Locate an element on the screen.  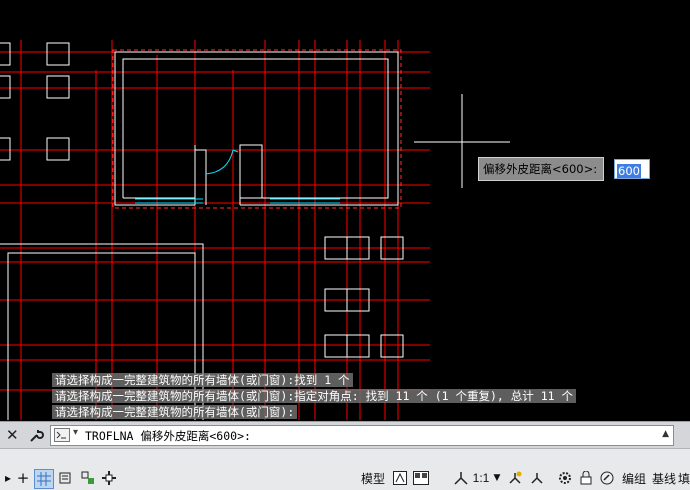
baseline-button: 基线 is located at coordinates (664, 478).